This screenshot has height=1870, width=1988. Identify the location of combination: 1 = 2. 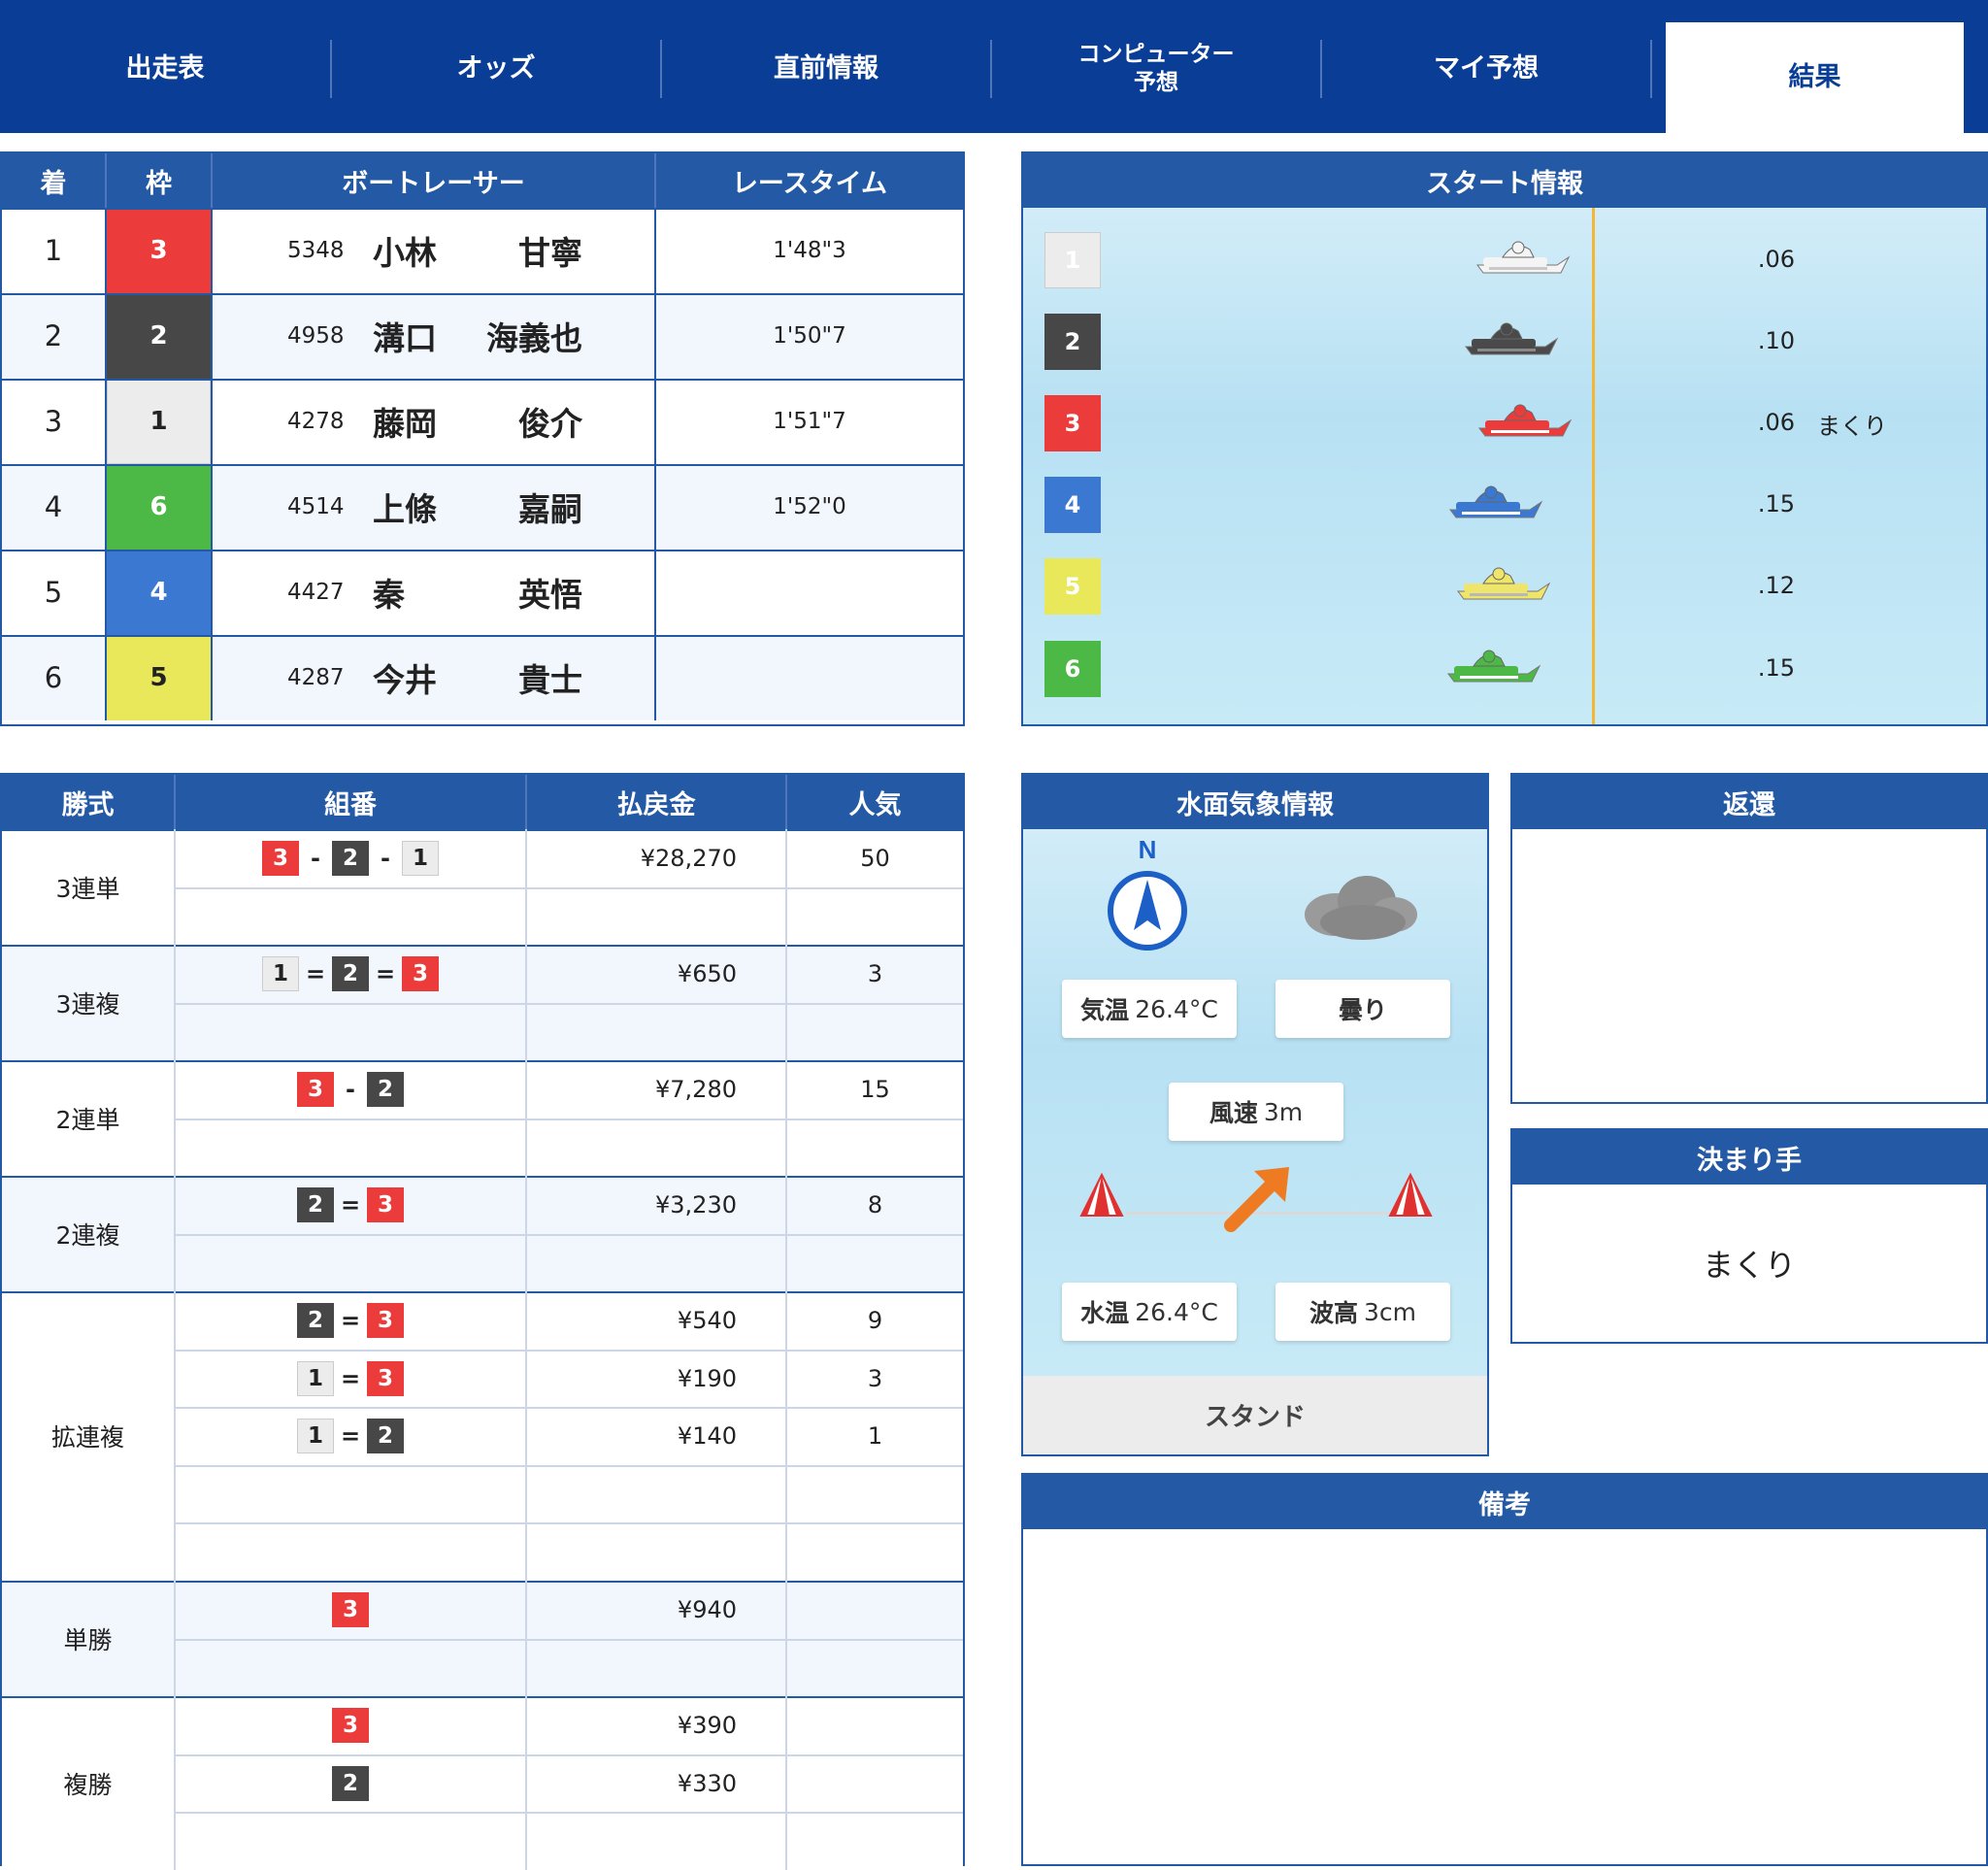
(350, 1436).